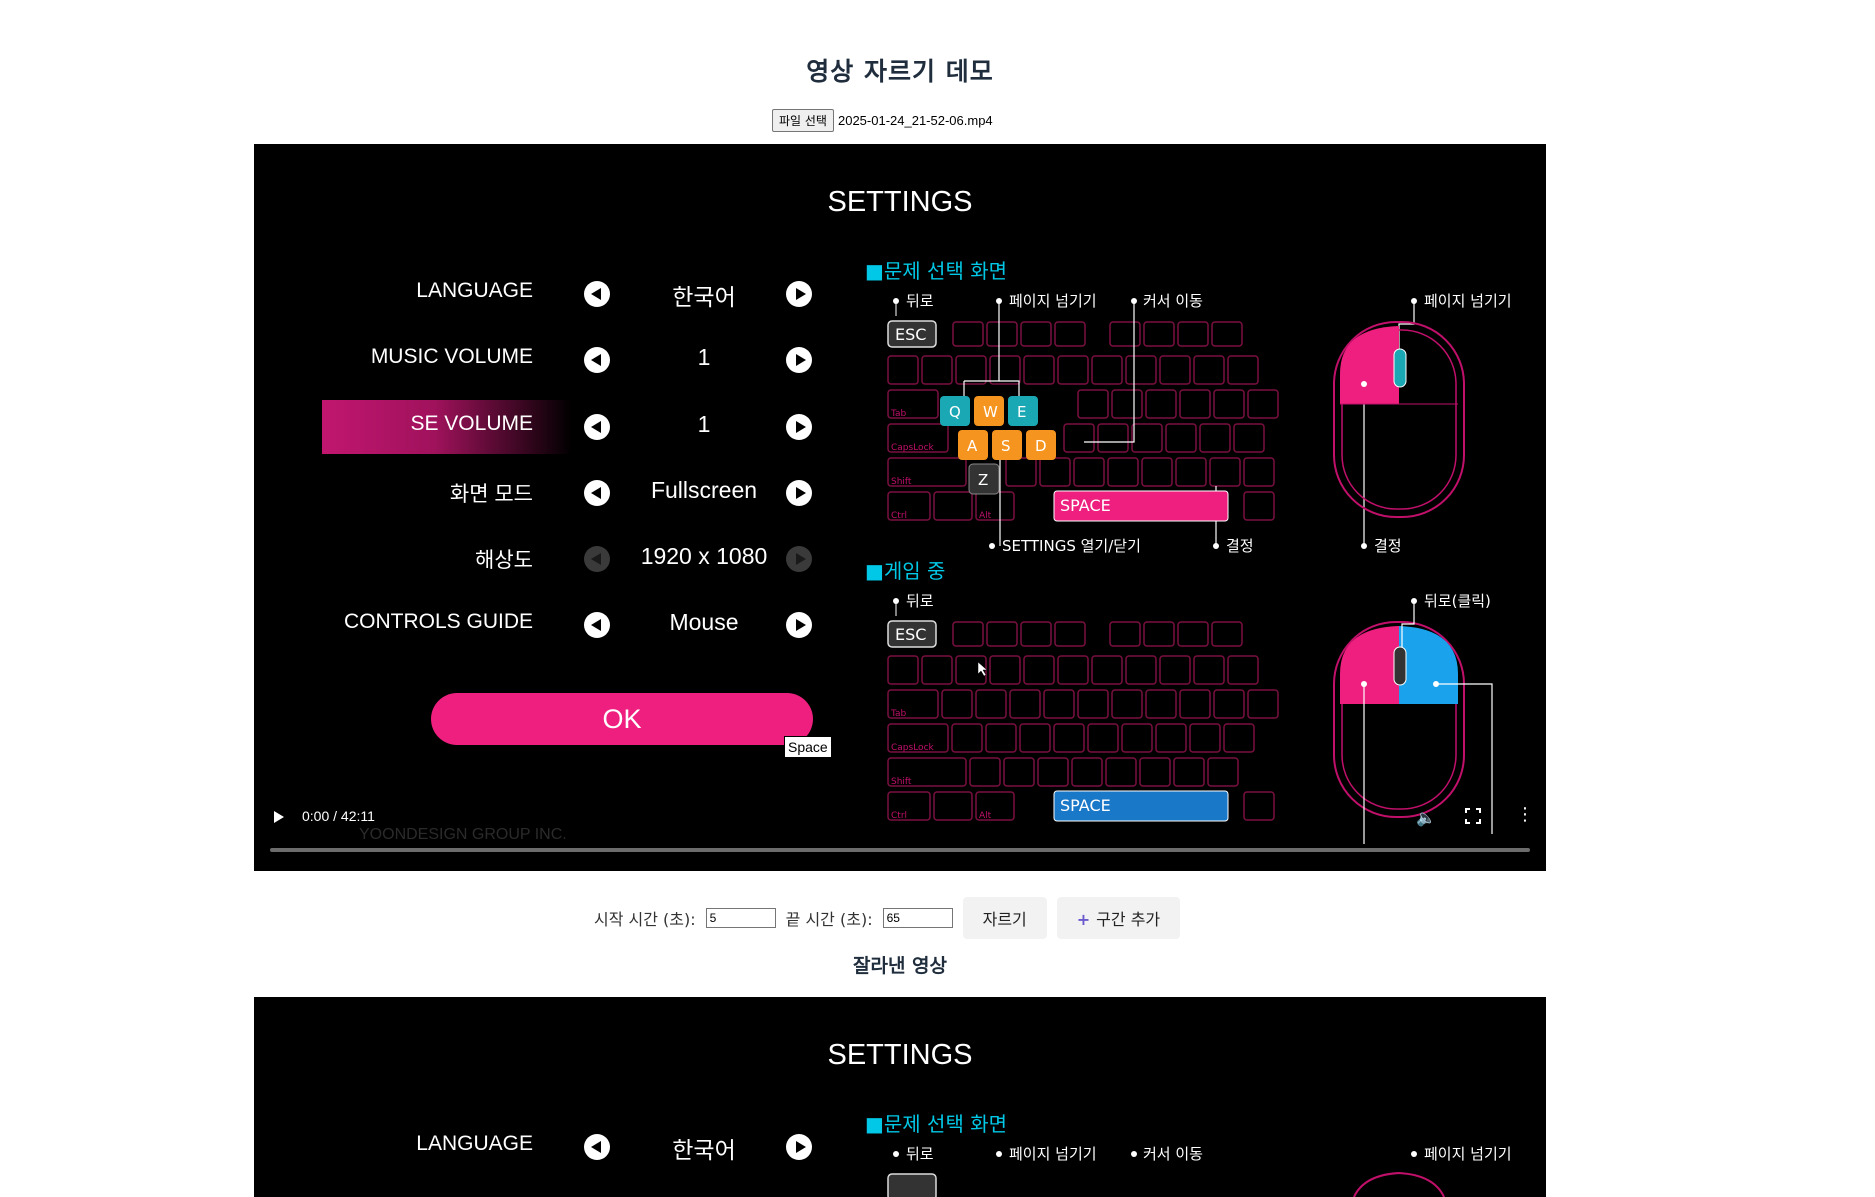 Image resolution: width=1875 pixels, height=1197 pixels. What do you see at coordinates (900, 71) in the screenshot?
I see `page-title: 영상 자르기 데모` at bounding box center [900, 71].